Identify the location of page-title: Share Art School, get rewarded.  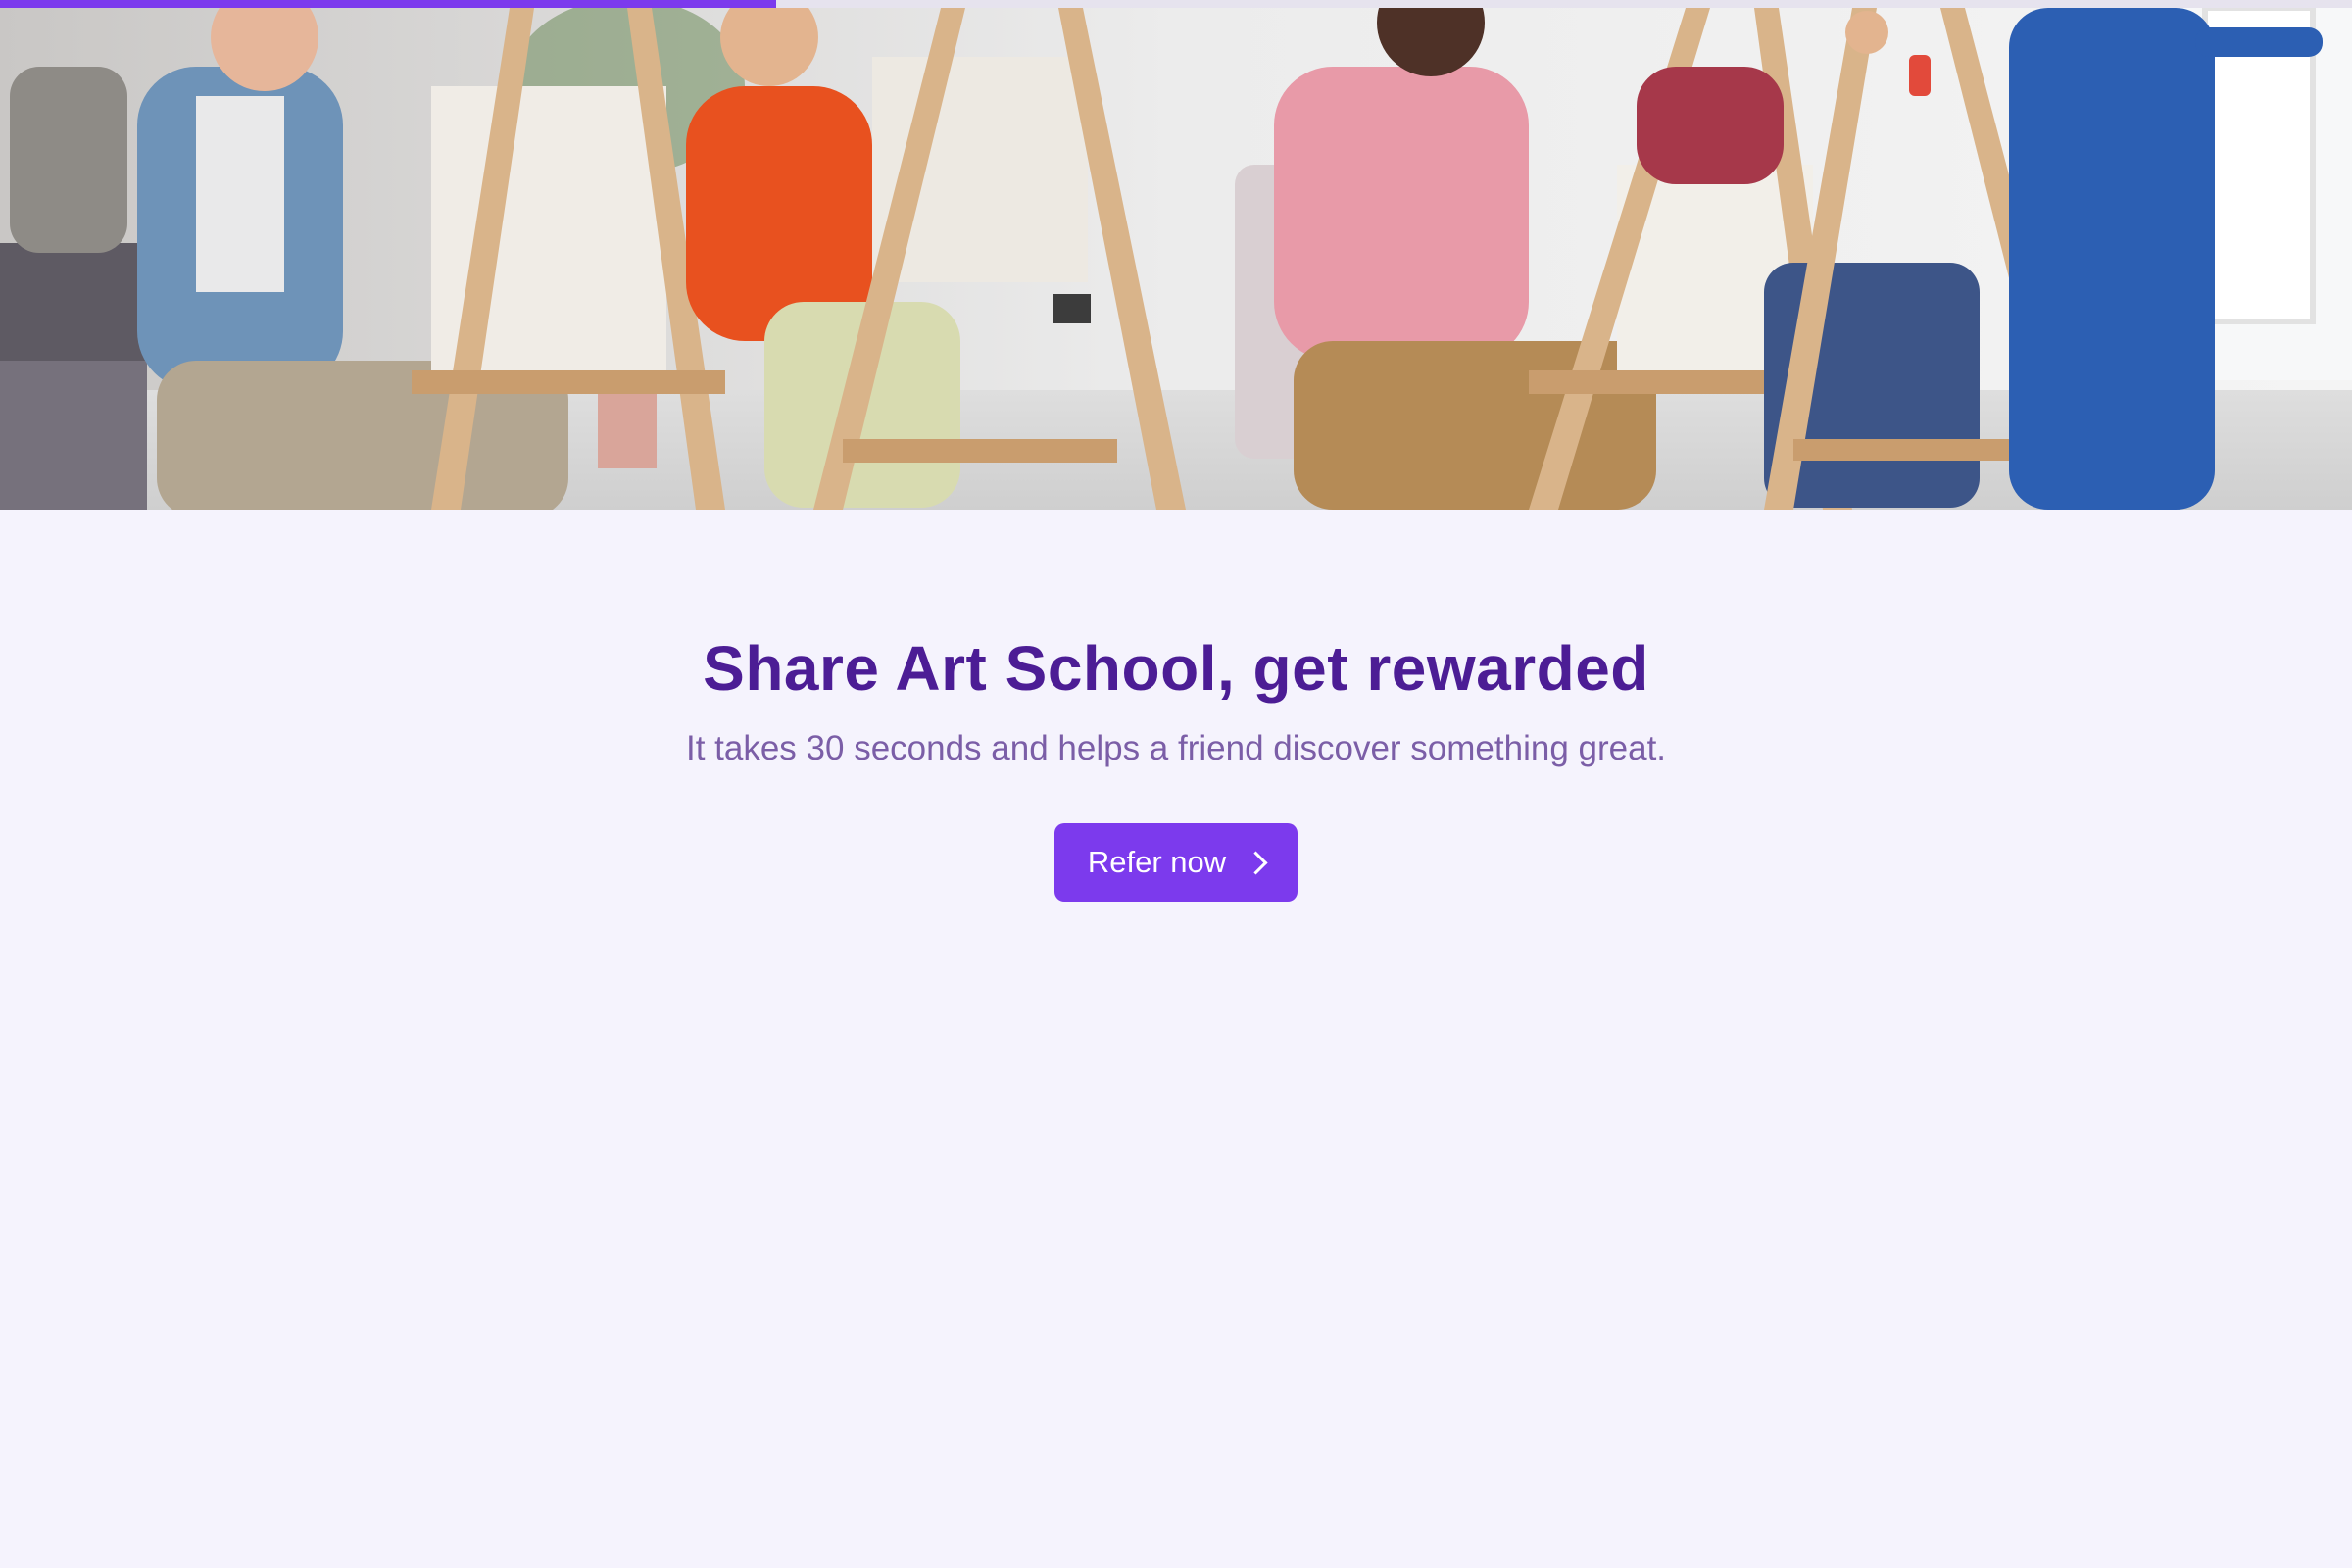
(1176, 668).